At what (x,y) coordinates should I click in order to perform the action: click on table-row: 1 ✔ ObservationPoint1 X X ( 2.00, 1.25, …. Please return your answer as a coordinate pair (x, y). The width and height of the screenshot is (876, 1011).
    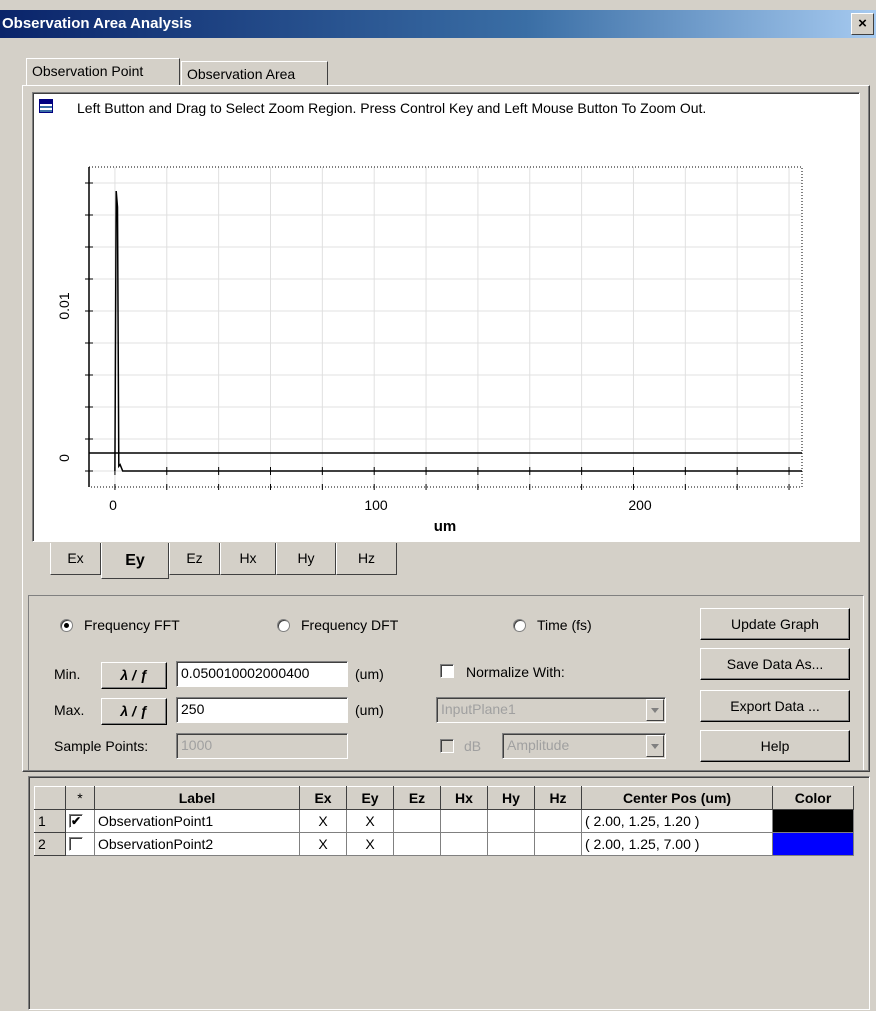
    Looking at the image, I should click on (444, 821).